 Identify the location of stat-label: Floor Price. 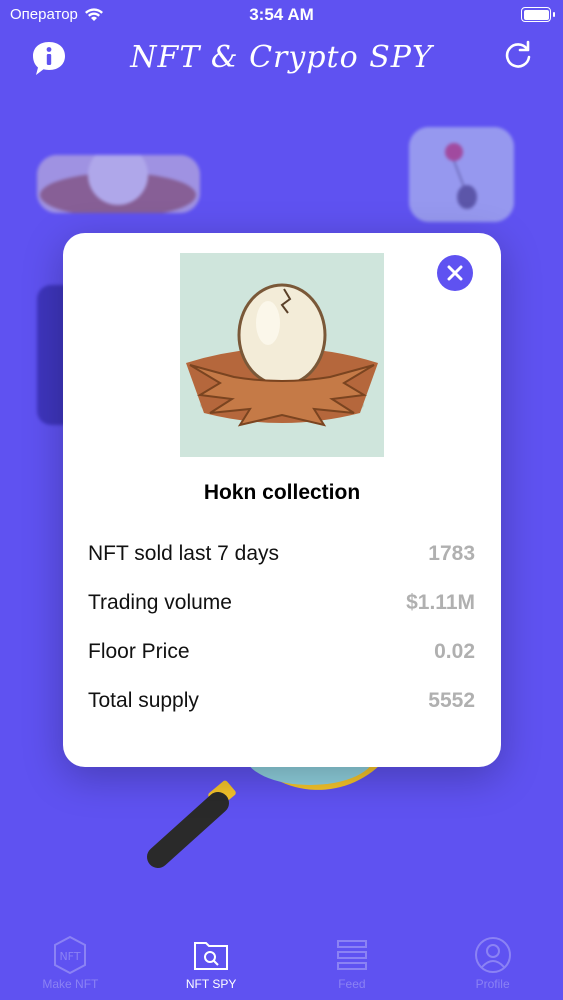
(139, 651).